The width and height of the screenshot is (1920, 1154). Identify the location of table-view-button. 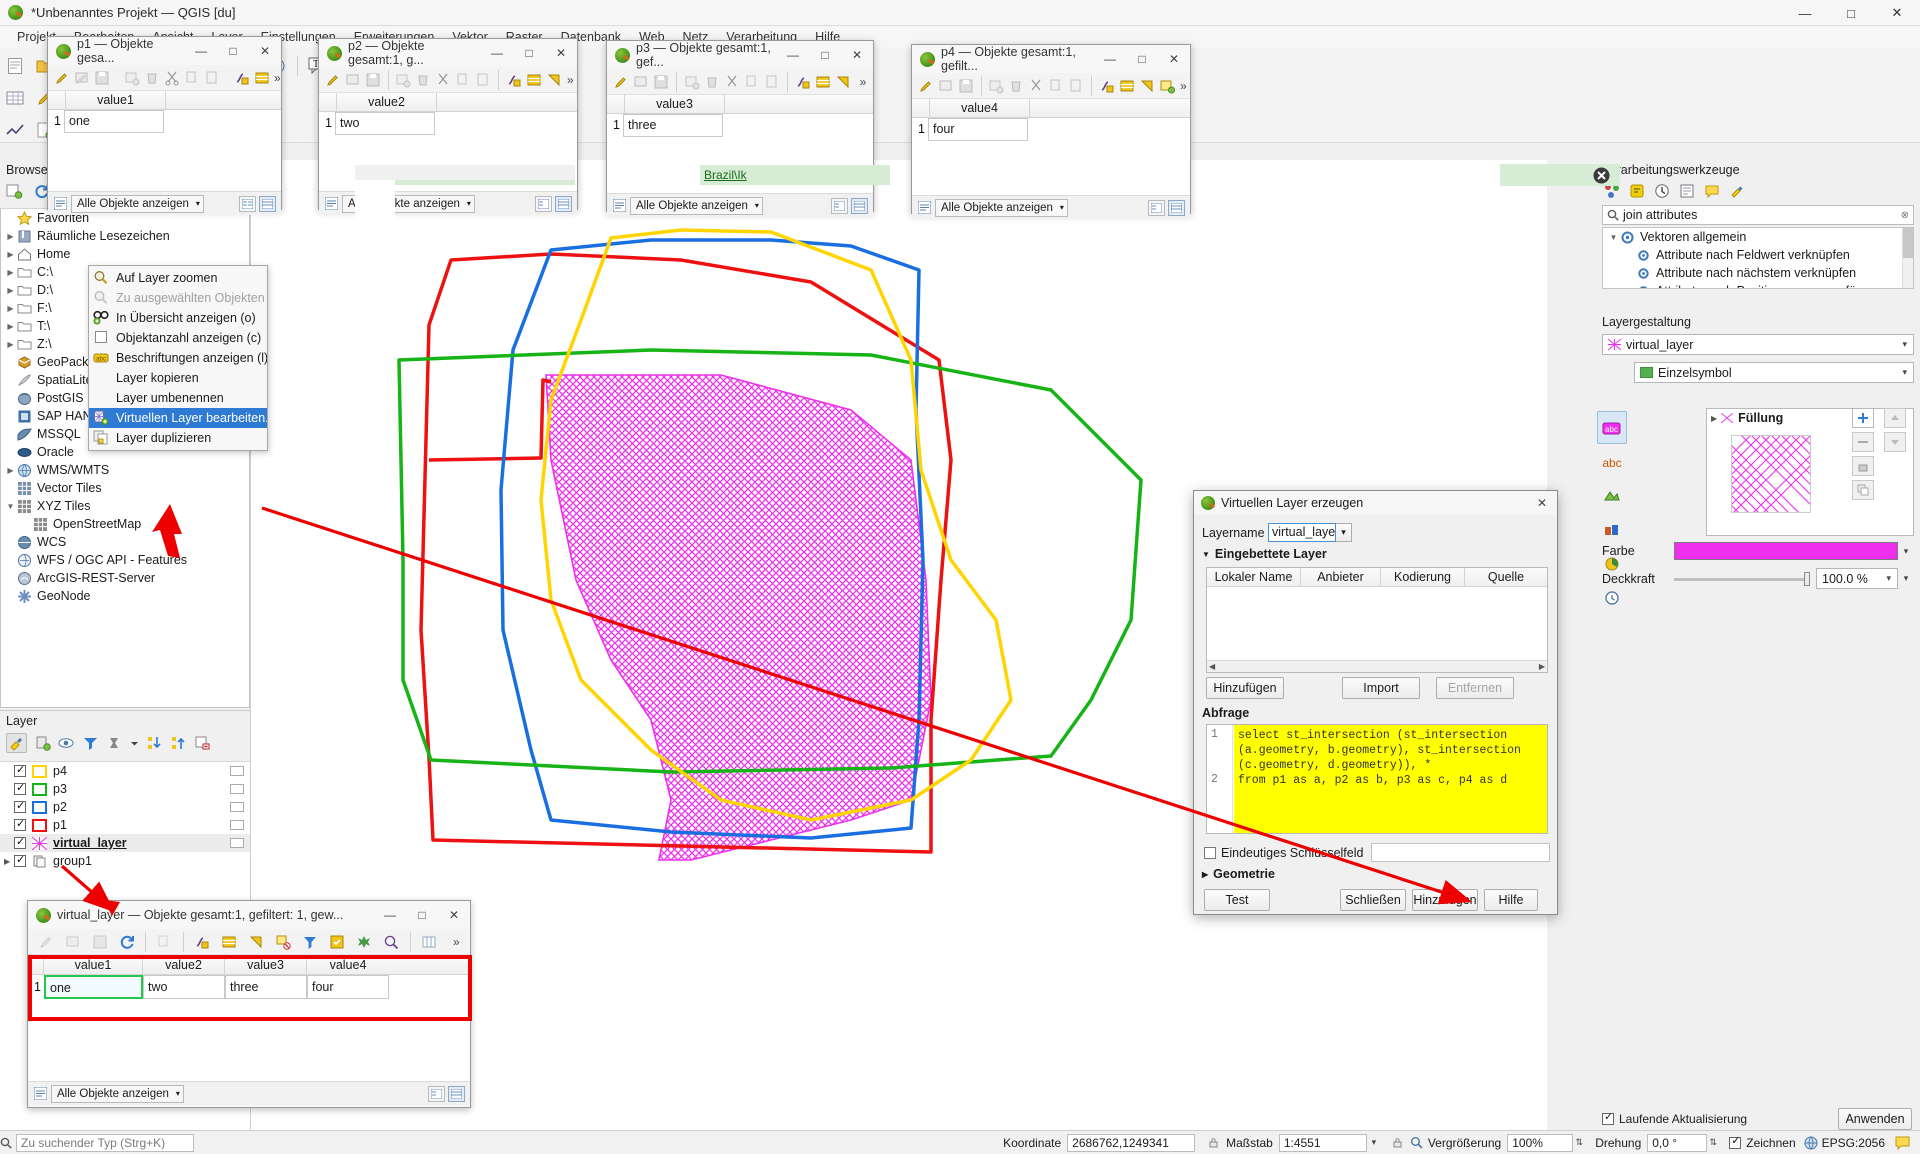
(267, 203).